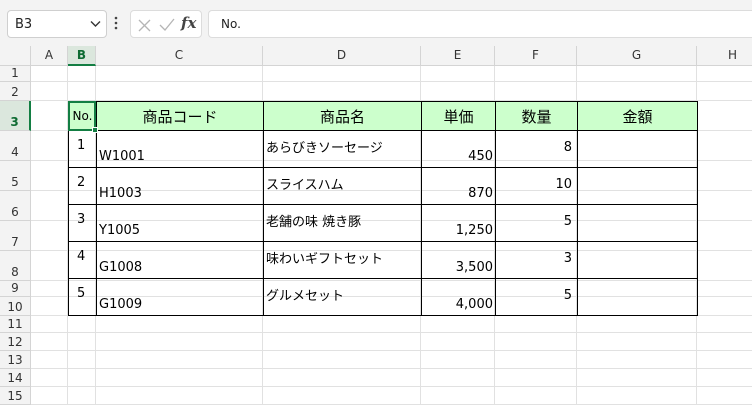 The image size is (752, 405). I want to click on row-header-9: 9, so click(15, 289).